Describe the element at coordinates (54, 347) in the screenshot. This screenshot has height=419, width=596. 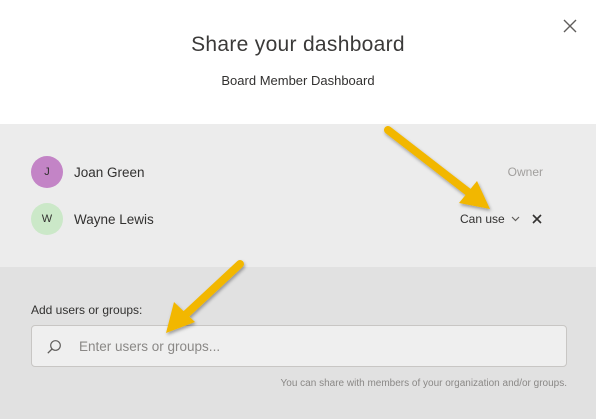
I see `search-icon` at that location.